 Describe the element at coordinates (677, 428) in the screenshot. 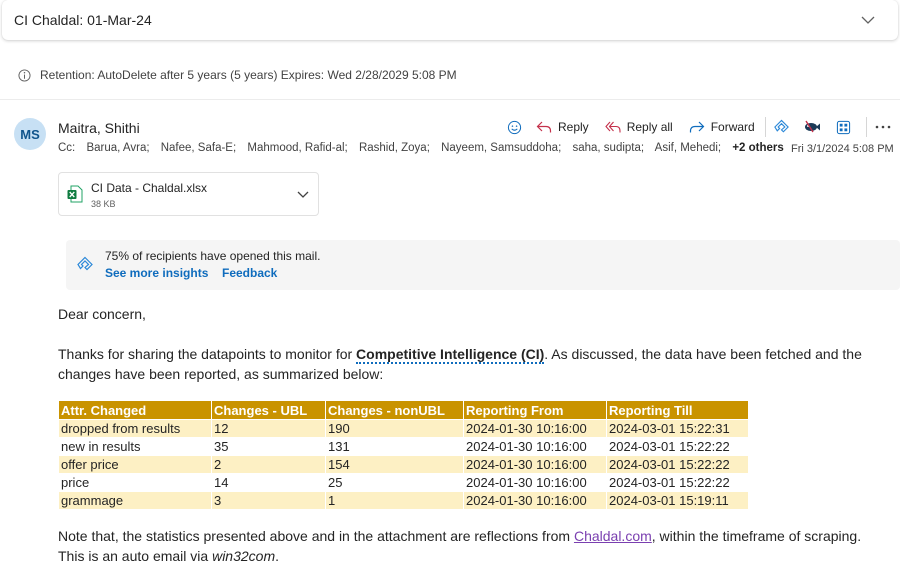

I see `table-cell: 2024-03-01 15:22:31` at that location.